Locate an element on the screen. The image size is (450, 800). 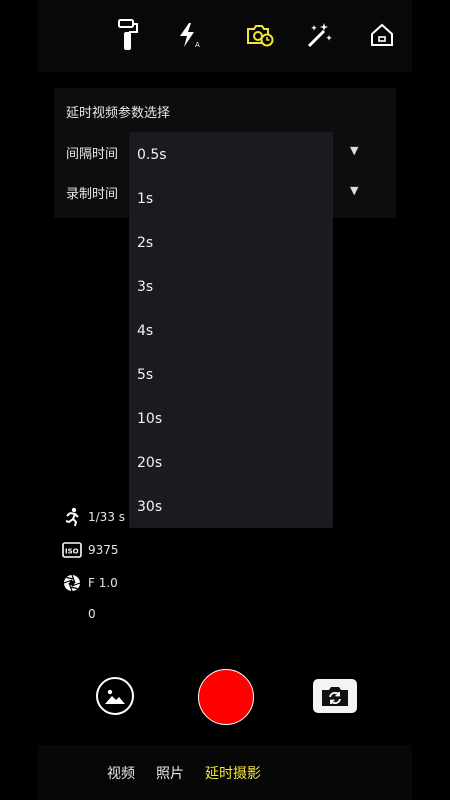
exposure-icon is located at coordinates (72, 614).